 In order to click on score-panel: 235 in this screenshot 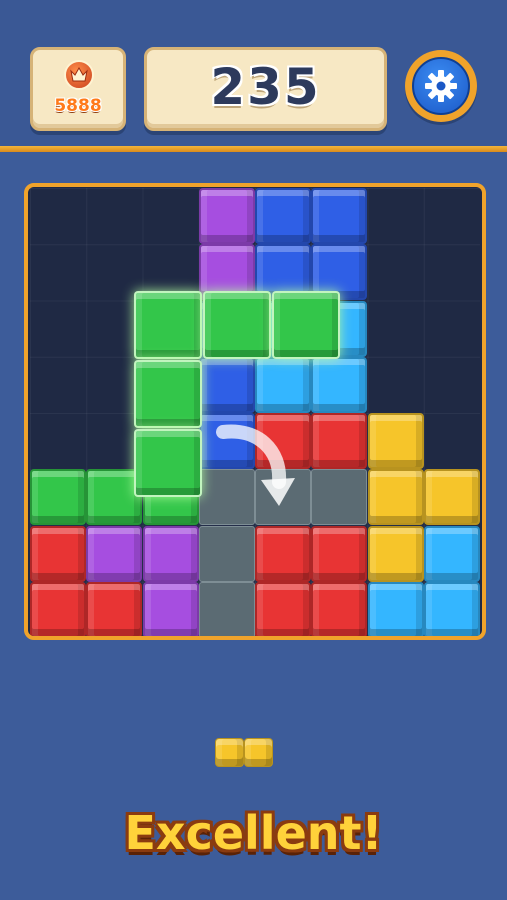, I will do `click(265, 89)`.